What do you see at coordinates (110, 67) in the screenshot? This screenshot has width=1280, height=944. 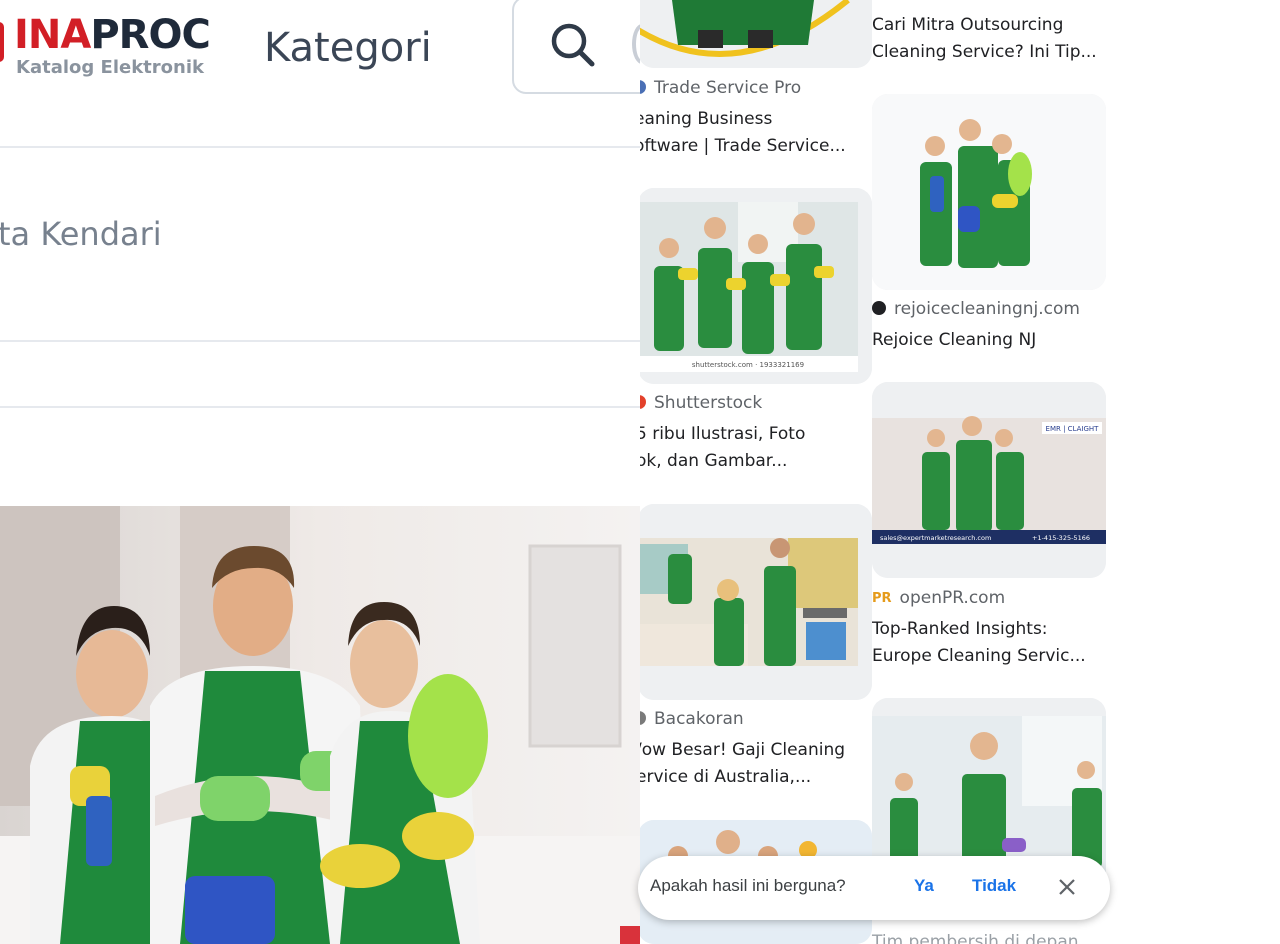 I see `logo-subtitle: Katalog Elektronik` at bounding box center [110, 67].